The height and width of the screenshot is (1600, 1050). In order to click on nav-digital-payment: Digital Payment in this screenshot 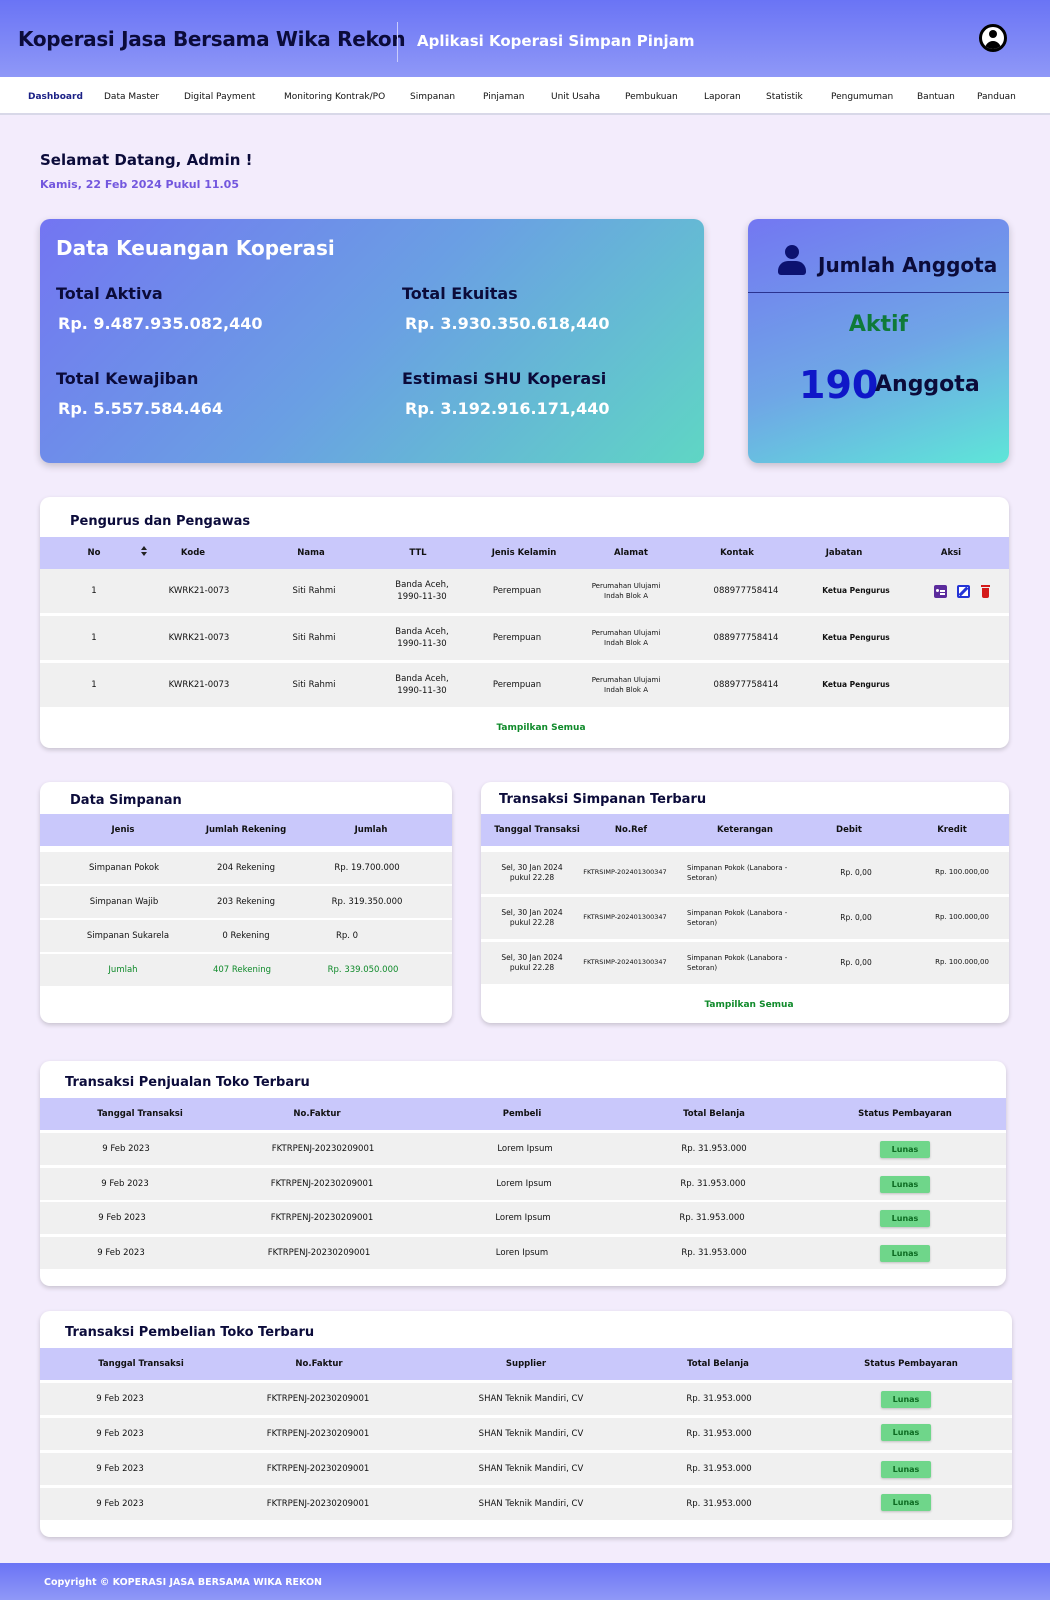, I will do `click(219, 97)`.